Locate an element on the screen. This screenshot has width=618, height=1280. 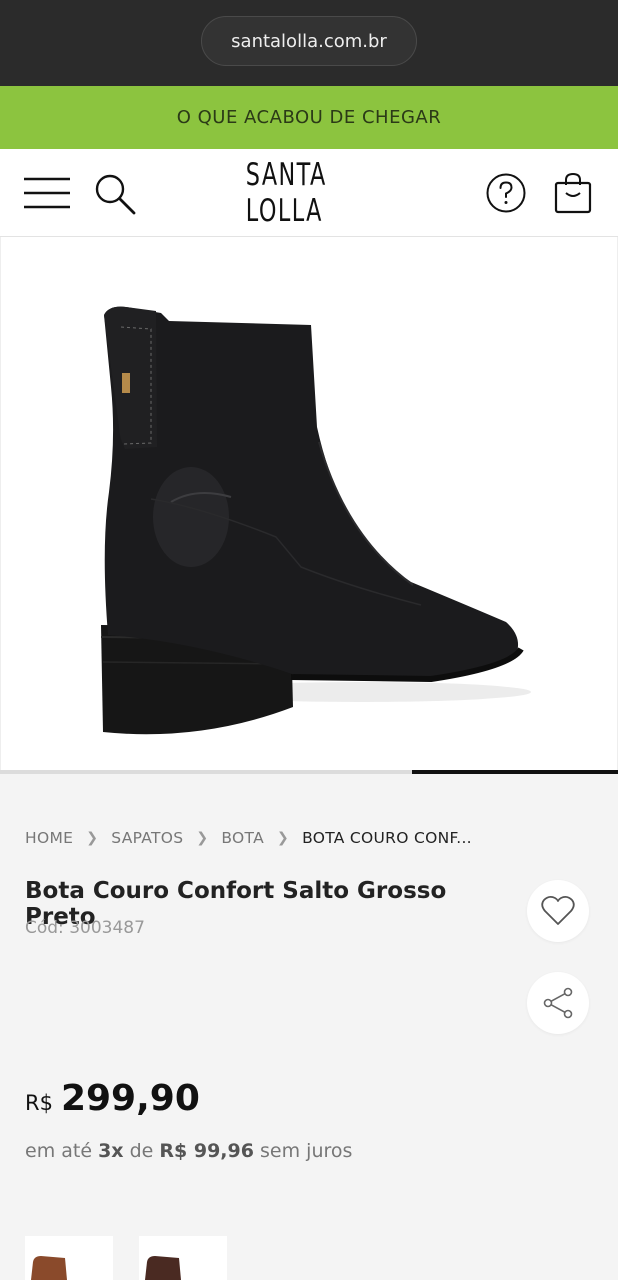
menu-button is located at coordinates (47, 193).